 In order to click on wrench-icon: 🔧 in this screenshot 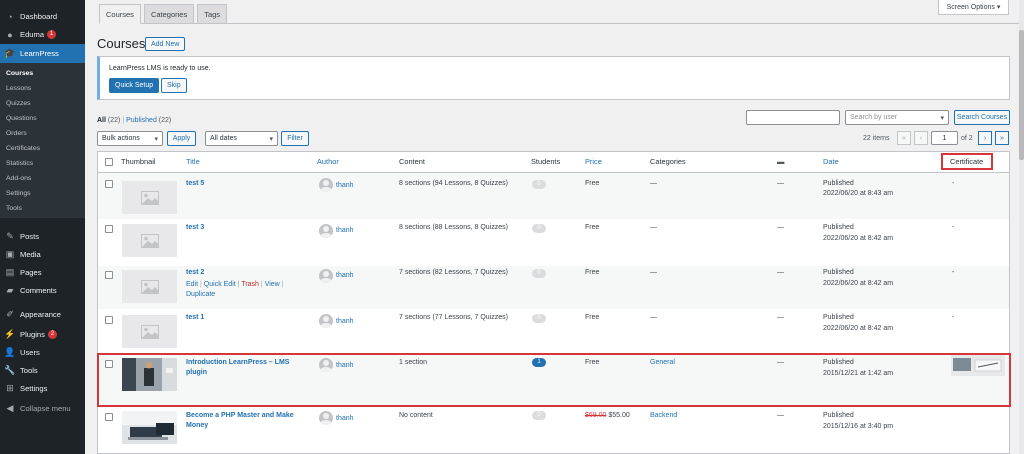, I will do `click(10, 370)`.